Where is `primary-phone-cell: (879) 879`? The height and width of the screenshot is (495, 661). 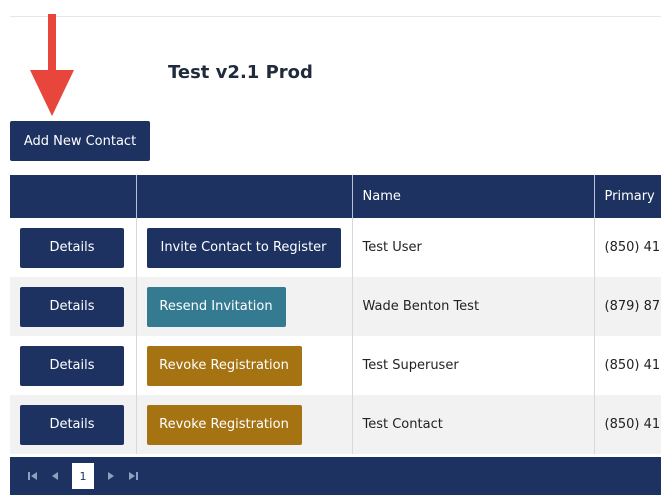
primary-phone-cell: (879) 879 is located at coordinates (627, 306).